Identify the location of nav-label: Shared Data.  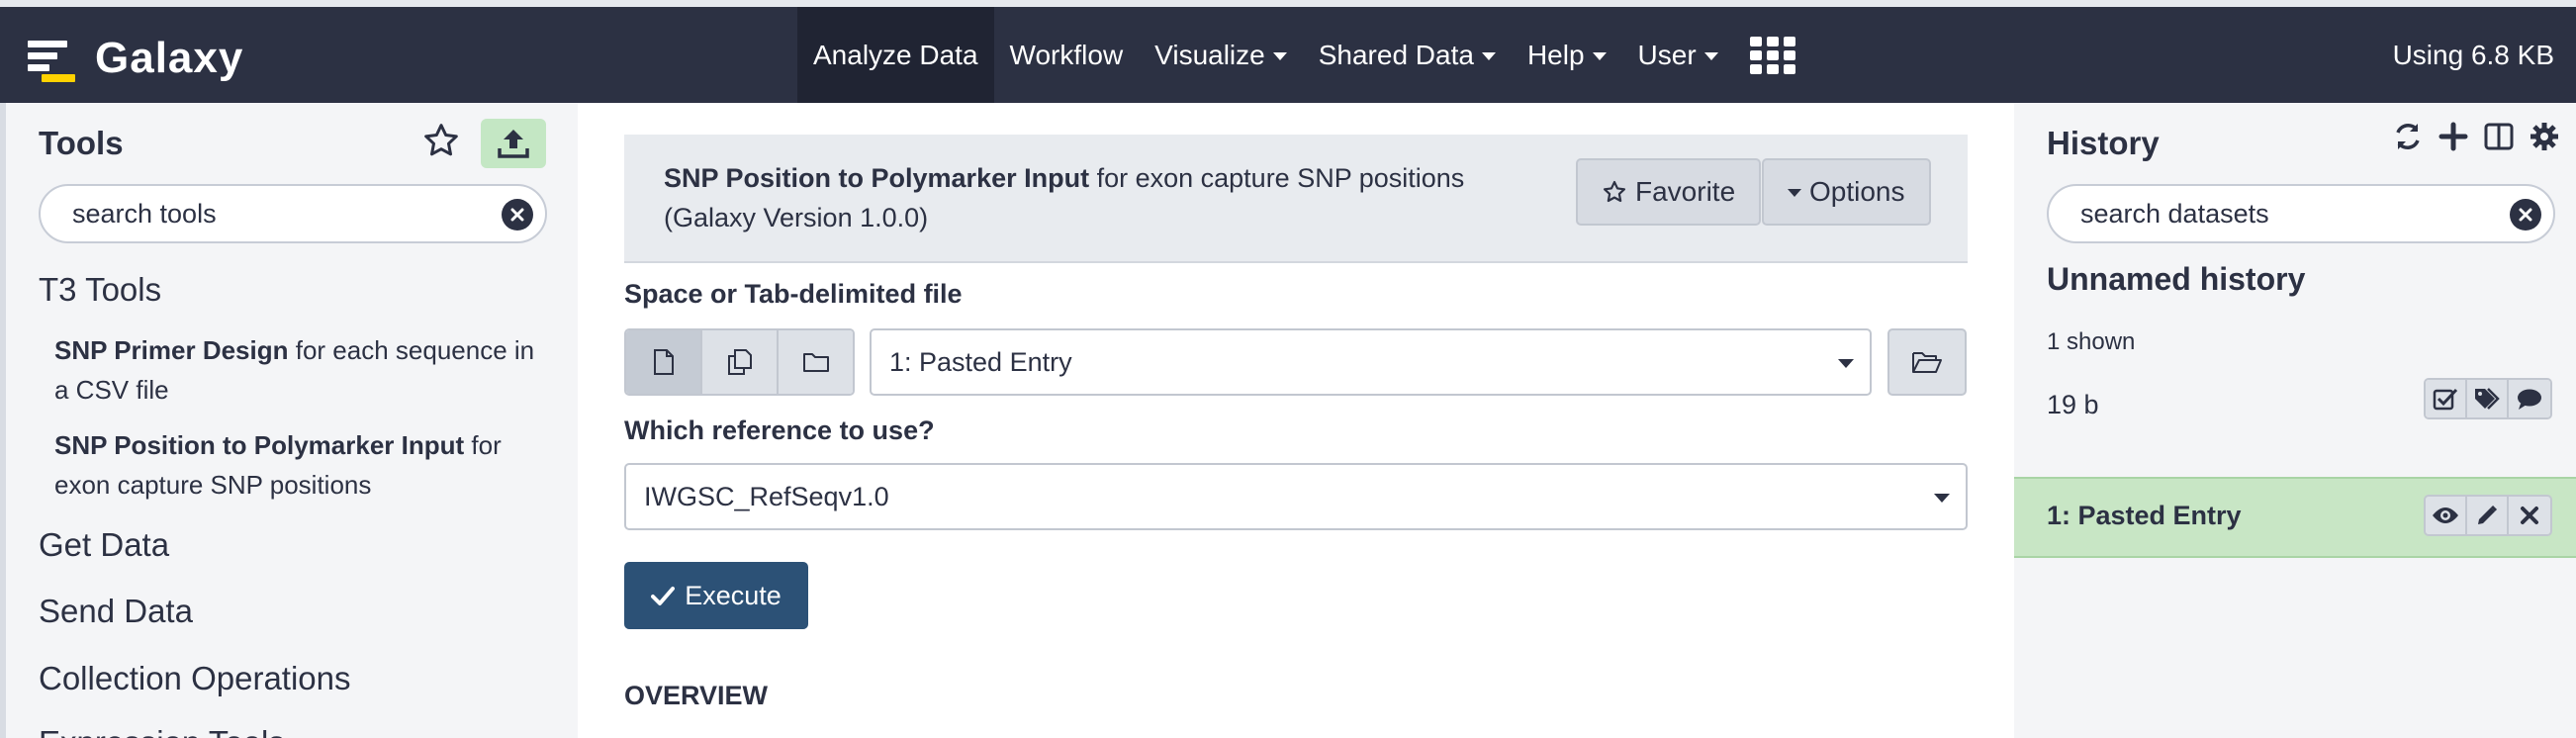
(1396, 54).